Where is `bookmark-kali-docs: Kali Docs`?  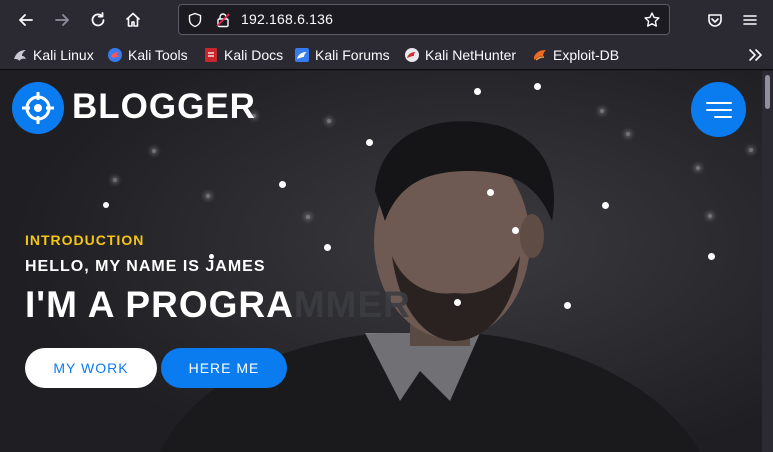 bookmark-kali-docs: Kali Docs is located at coordinates (243, 55).